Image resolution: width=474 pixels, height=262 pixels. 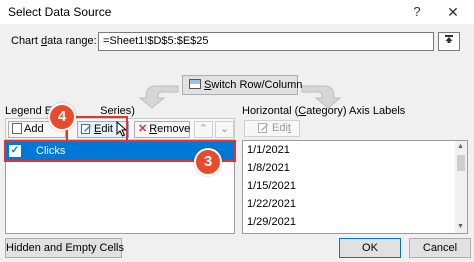 I want to click on list-item: 1/29/2021, so click(x=271, y=222).